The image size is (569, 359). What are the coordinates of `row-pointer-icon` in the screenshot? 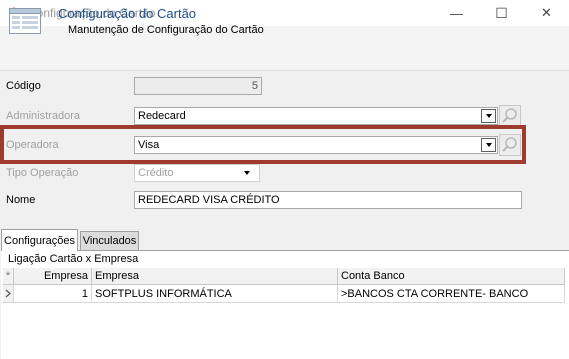 It's located at (8, 294).